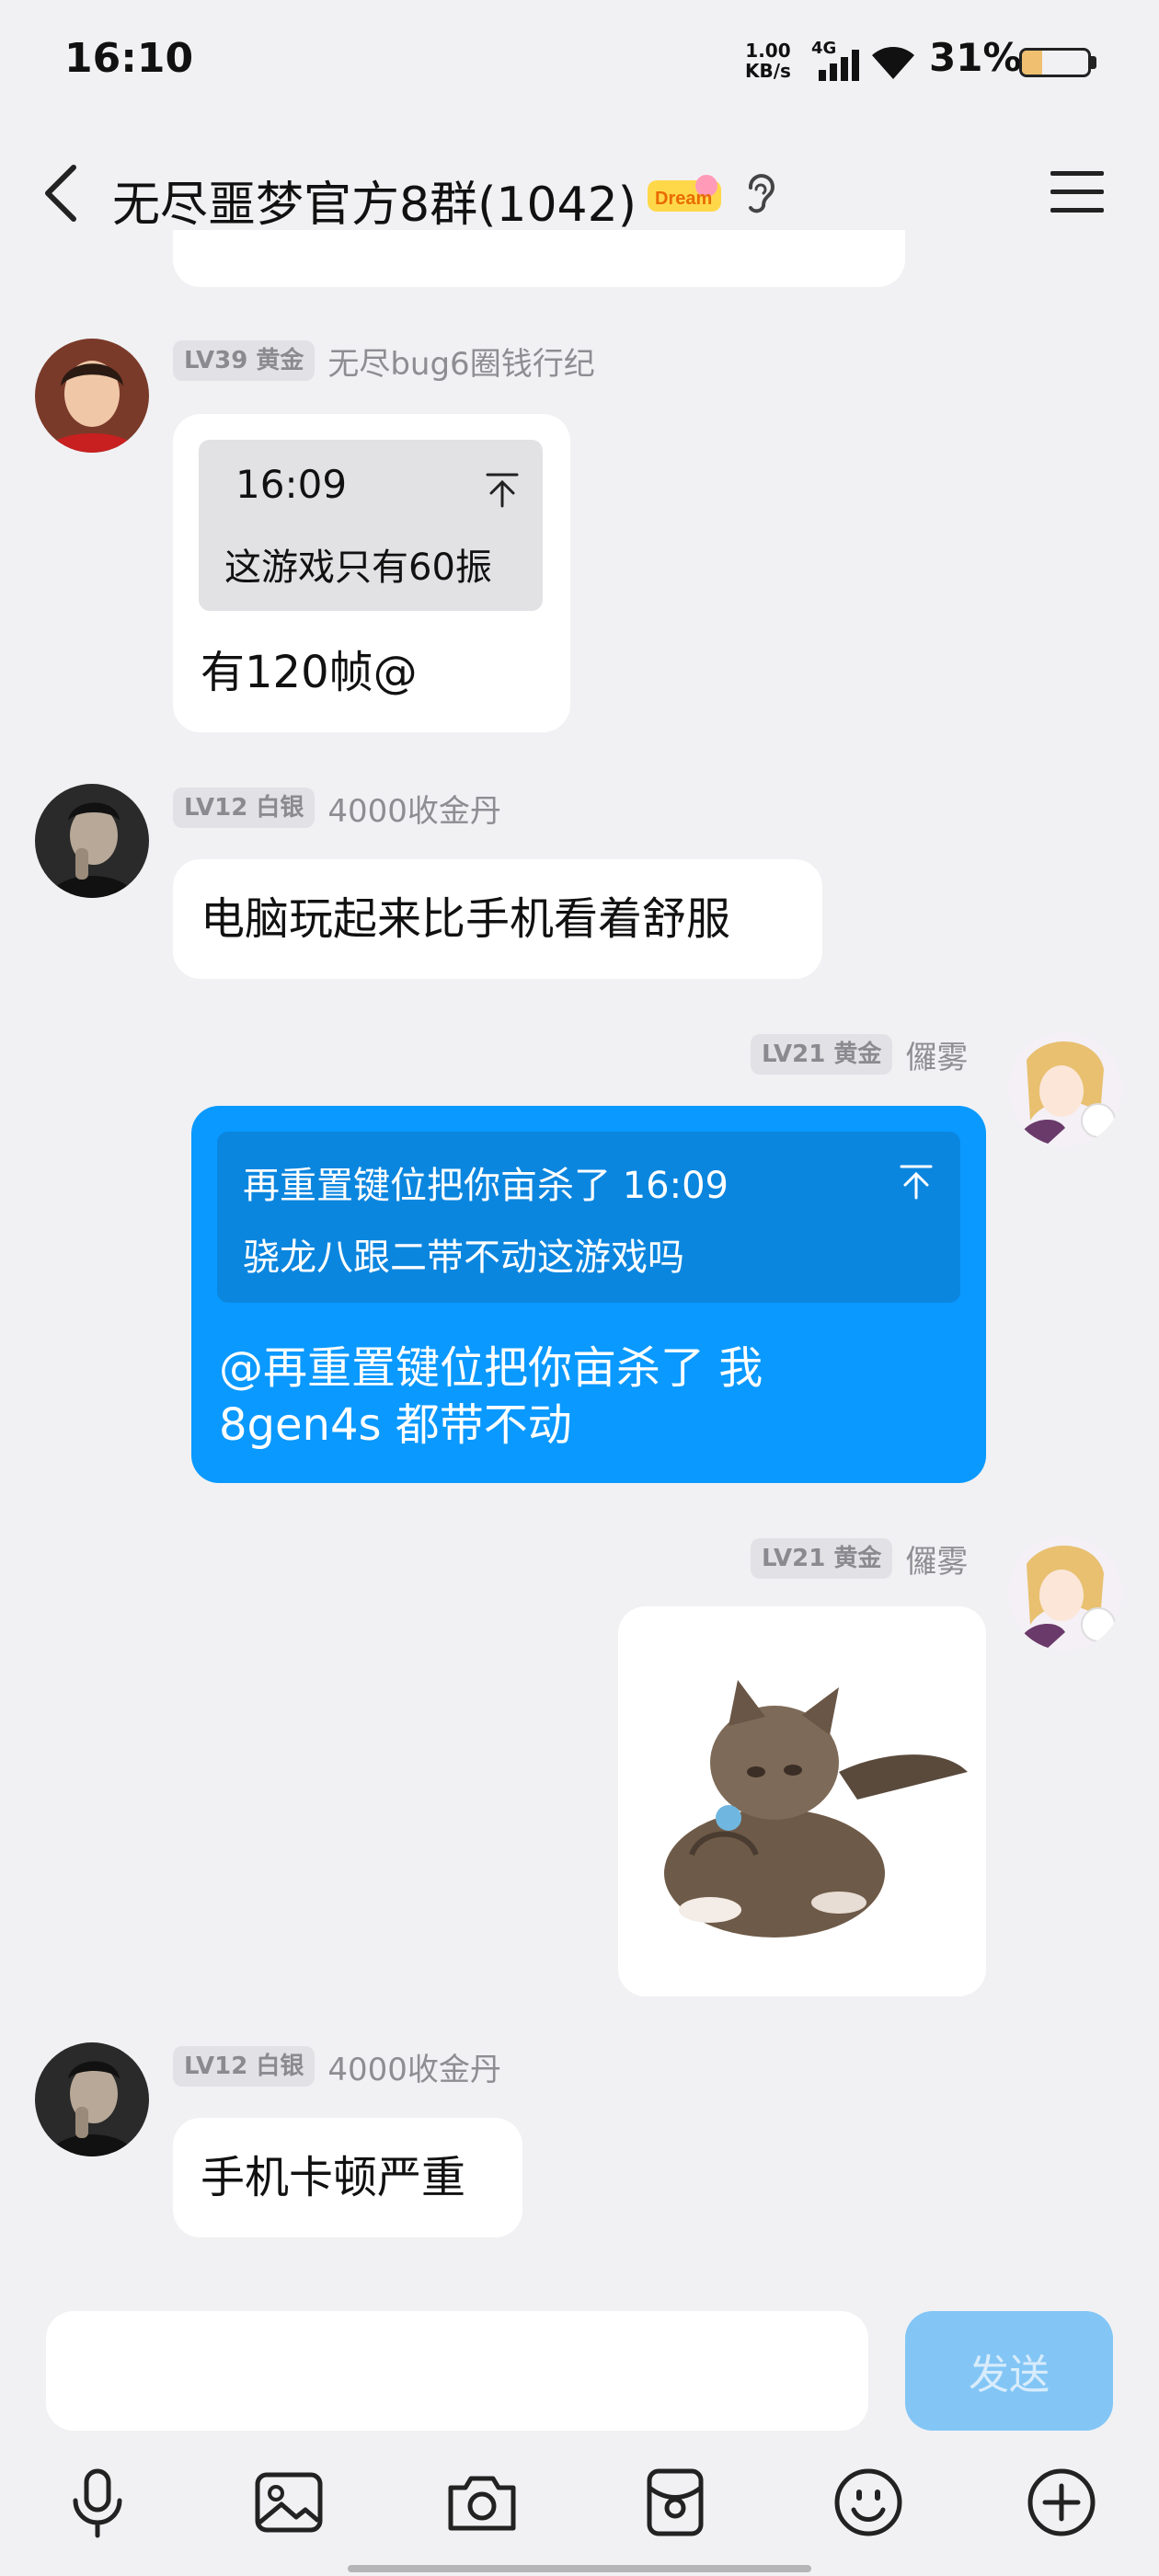  Describe the element at coordinates (759, 195) in the screenshot. I see `ear-icon` at that location.